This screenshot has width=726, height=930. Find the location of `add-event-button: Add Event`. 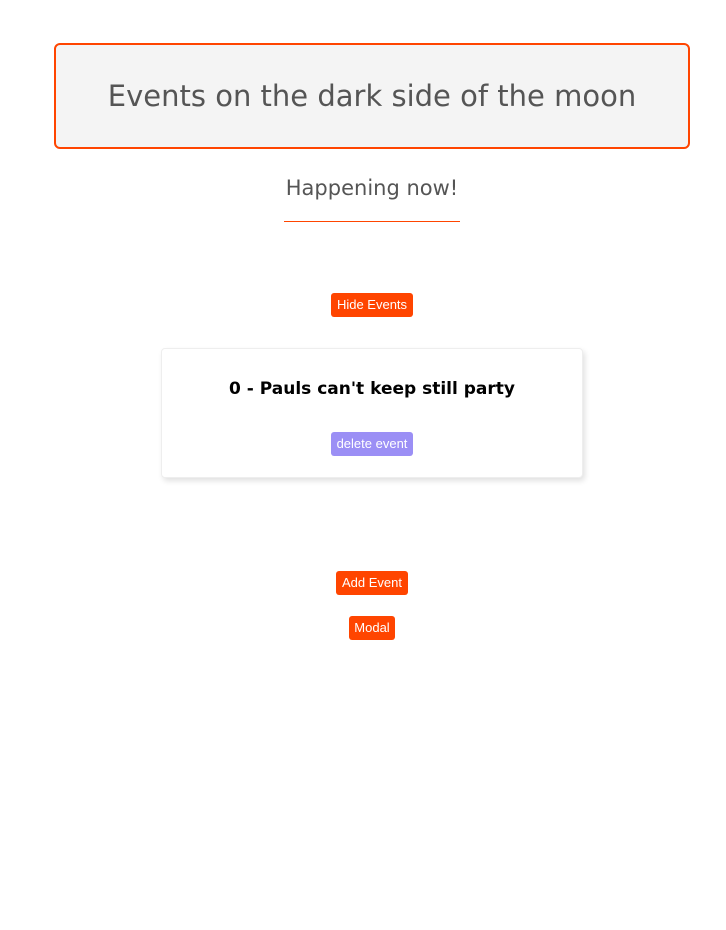

add-event-button: Add Event is located at coordinates (372, 583).